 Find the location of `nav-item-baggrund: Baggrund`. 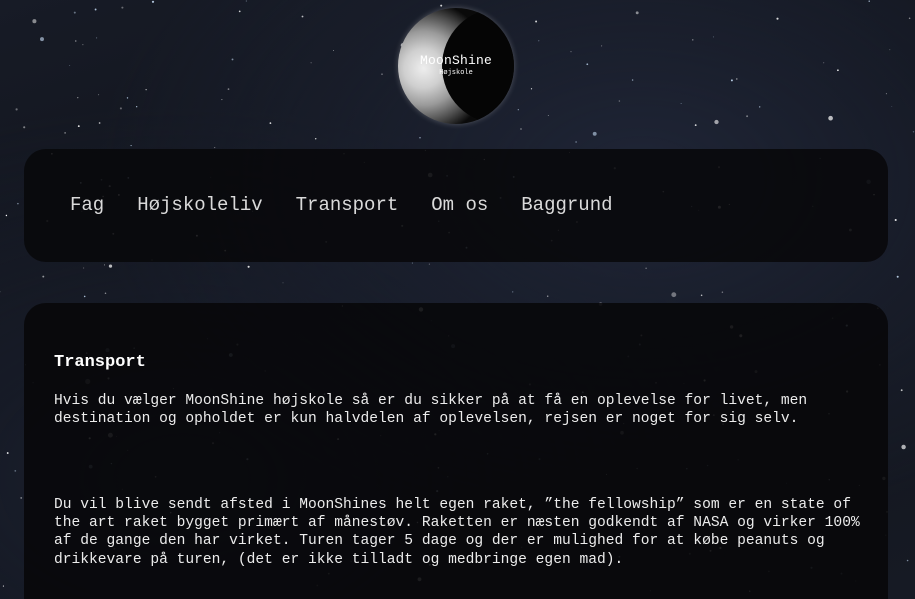

nav-item-baggrund: Baggrund is located at coordinates (566, 205).